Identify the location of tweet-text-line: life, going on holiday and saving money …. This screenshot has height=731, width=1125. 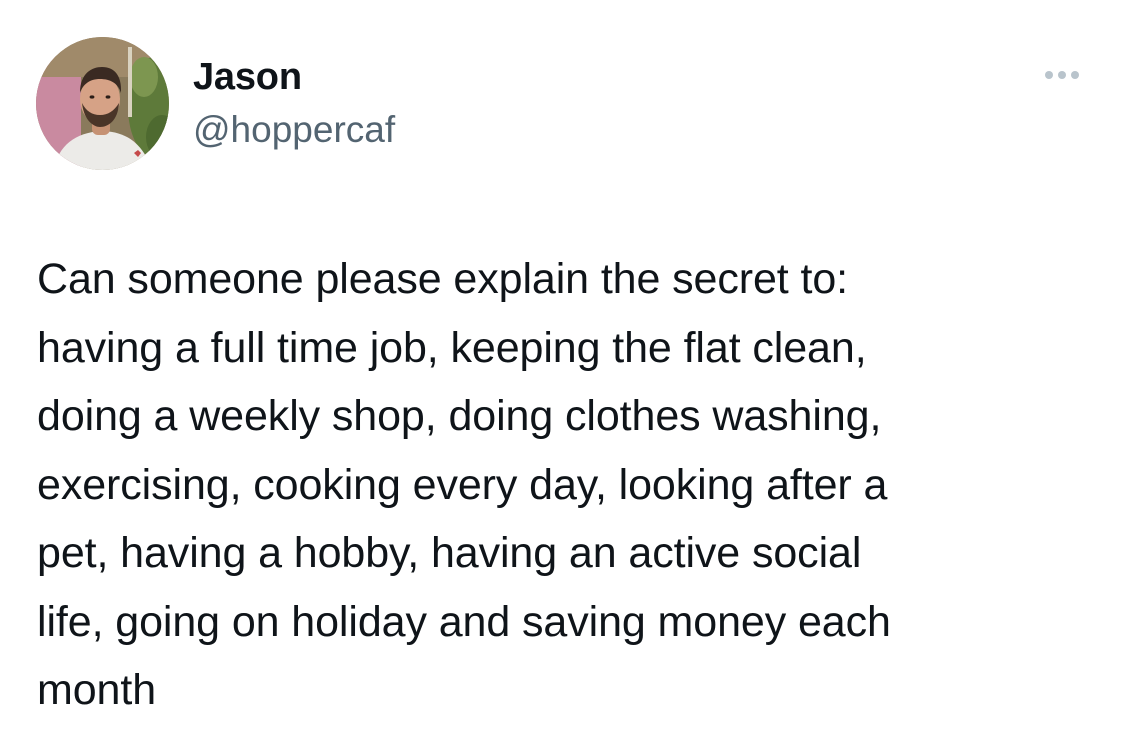
(464, 621).